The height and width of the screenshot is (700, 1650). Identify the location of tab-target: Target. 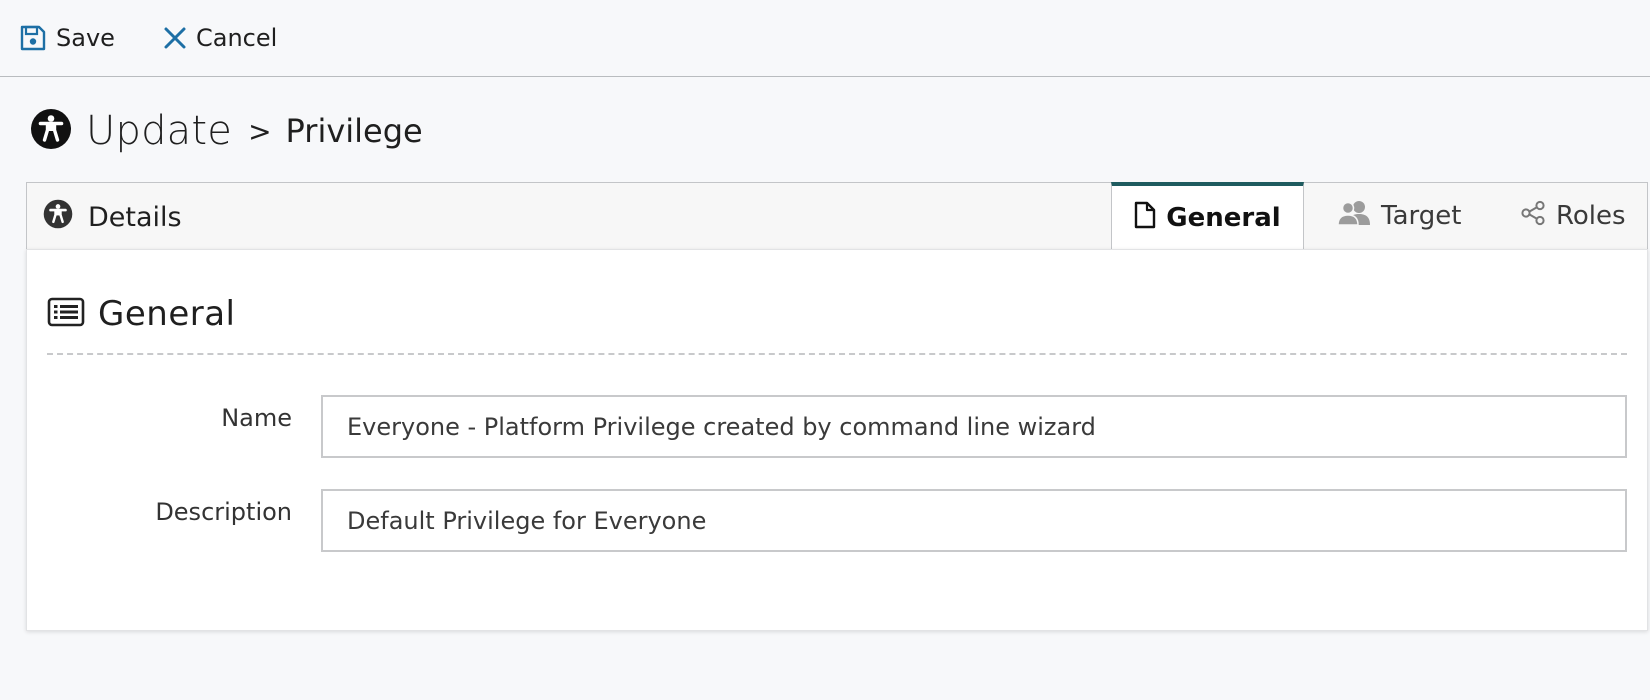
(1399, 216).